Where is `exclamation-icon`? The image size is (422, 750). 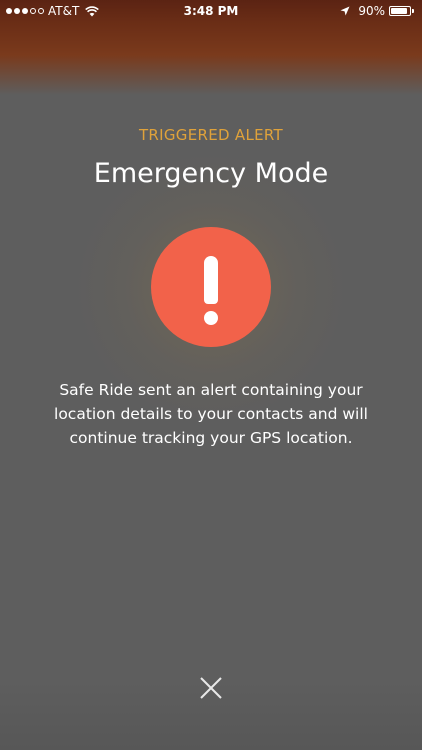
exclamation-icon is located at coordinates (211, 287).